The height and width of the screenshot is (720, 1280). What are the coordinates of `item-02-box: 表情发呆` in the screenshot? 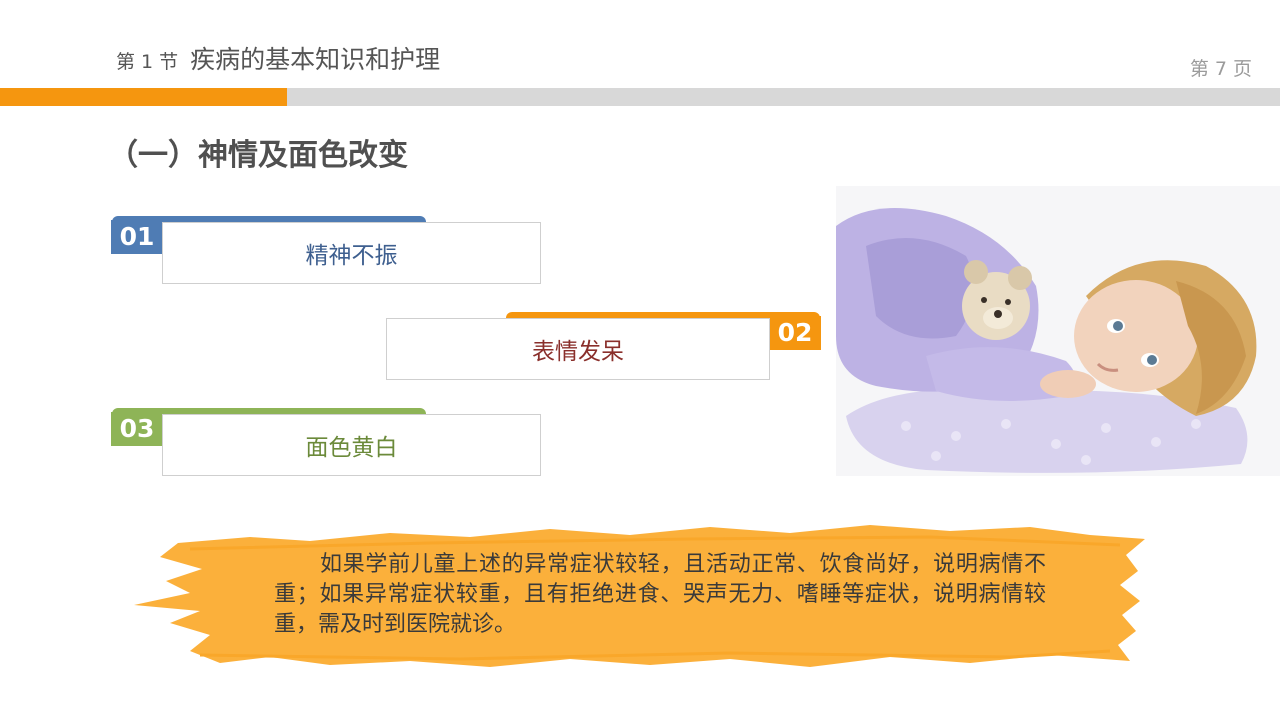 It's located at (578, 349).